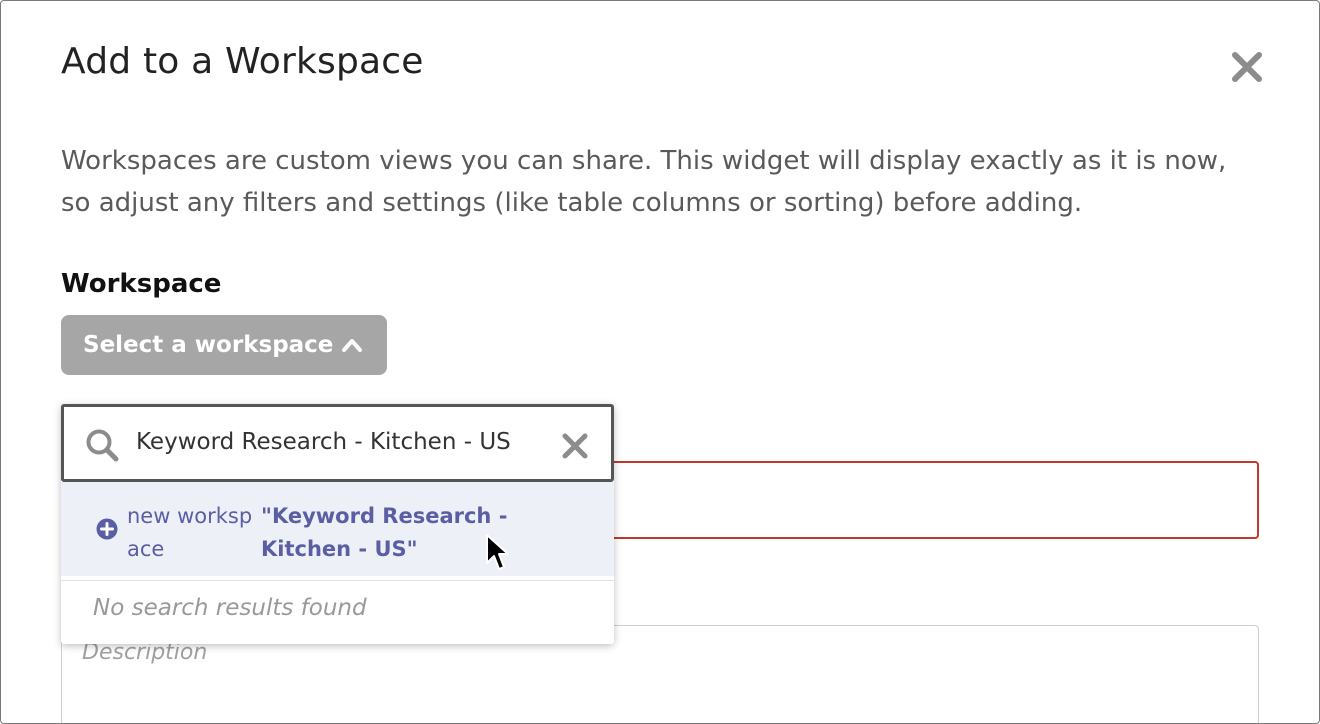  Describe the element at coordinates (102, 445) in the screenshot. I see `search-icon` at that location.